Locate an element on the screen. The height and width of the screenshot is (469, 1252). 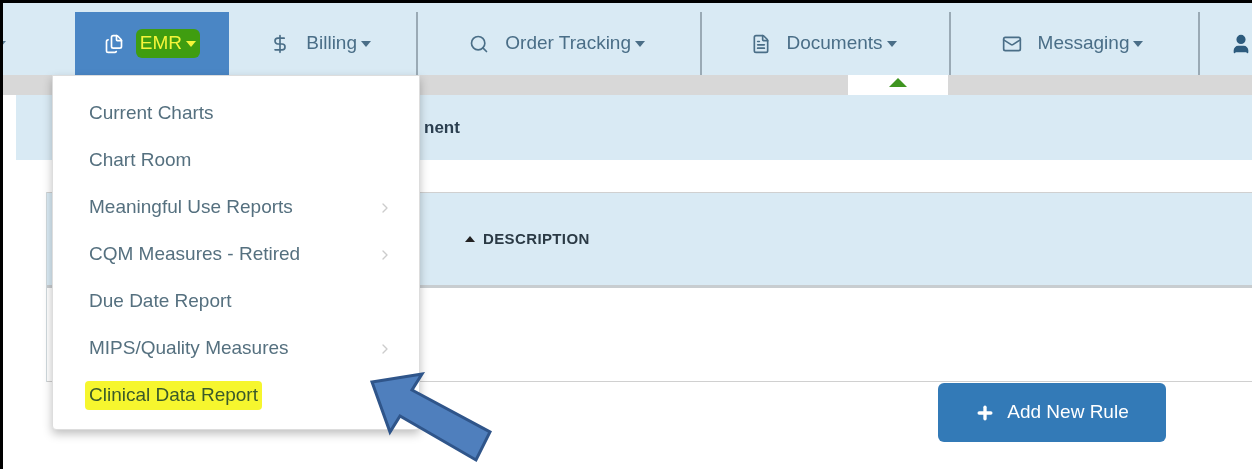
menu-item: Meaningful Use Reports is located at coordinates (236, 207).